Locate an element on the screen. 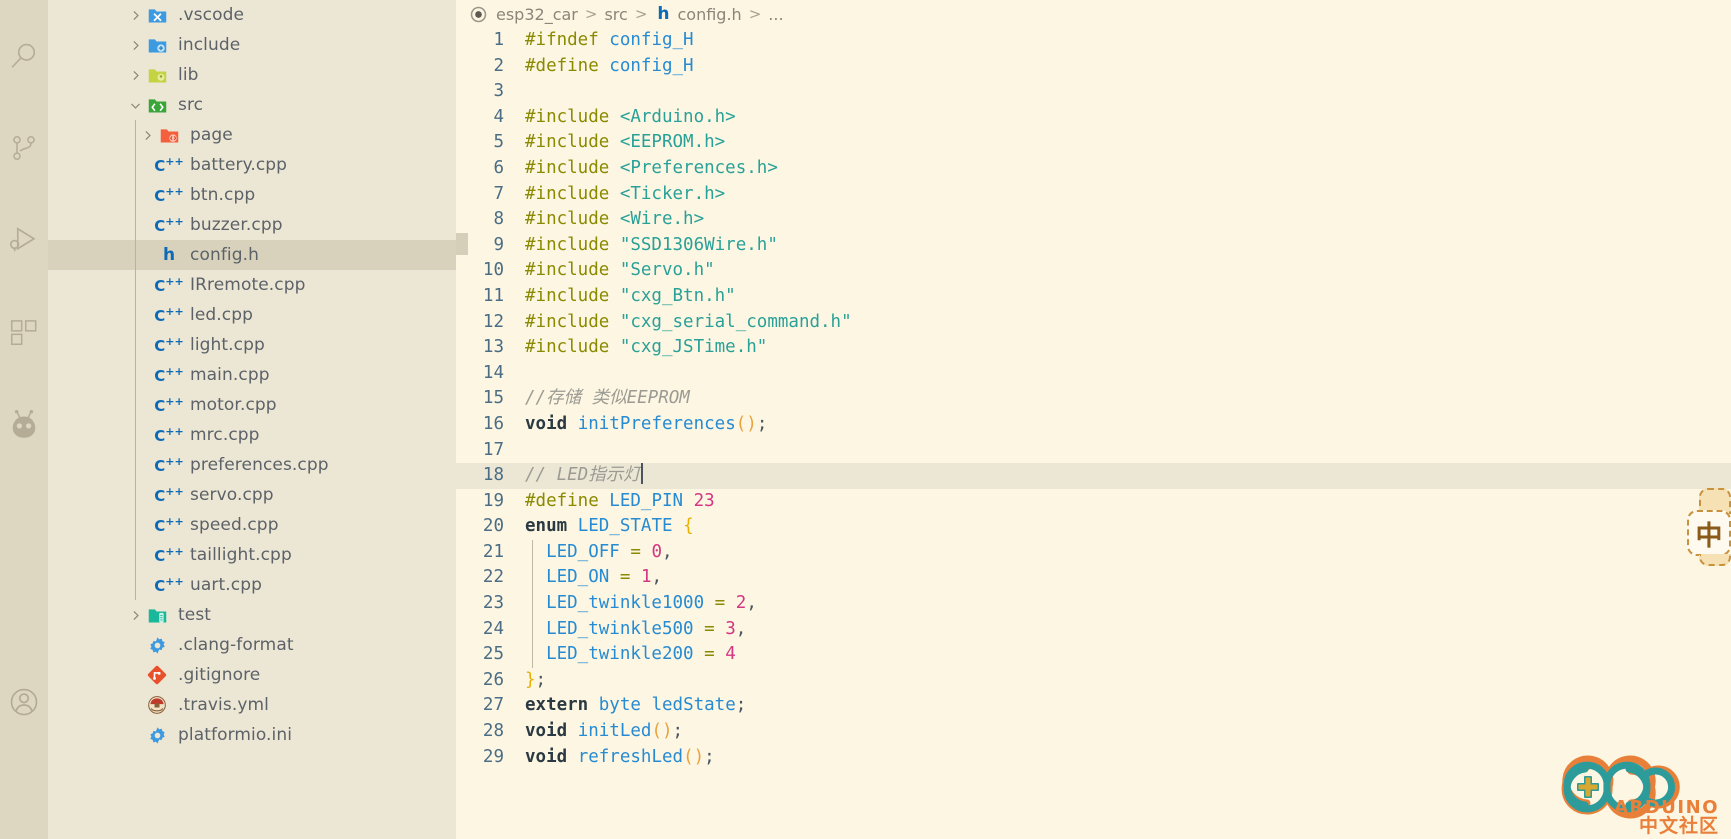 This screenshot has width=1731, height=839. code-line: 27 extern byte ledState; is located at coordinates (1093, 706).